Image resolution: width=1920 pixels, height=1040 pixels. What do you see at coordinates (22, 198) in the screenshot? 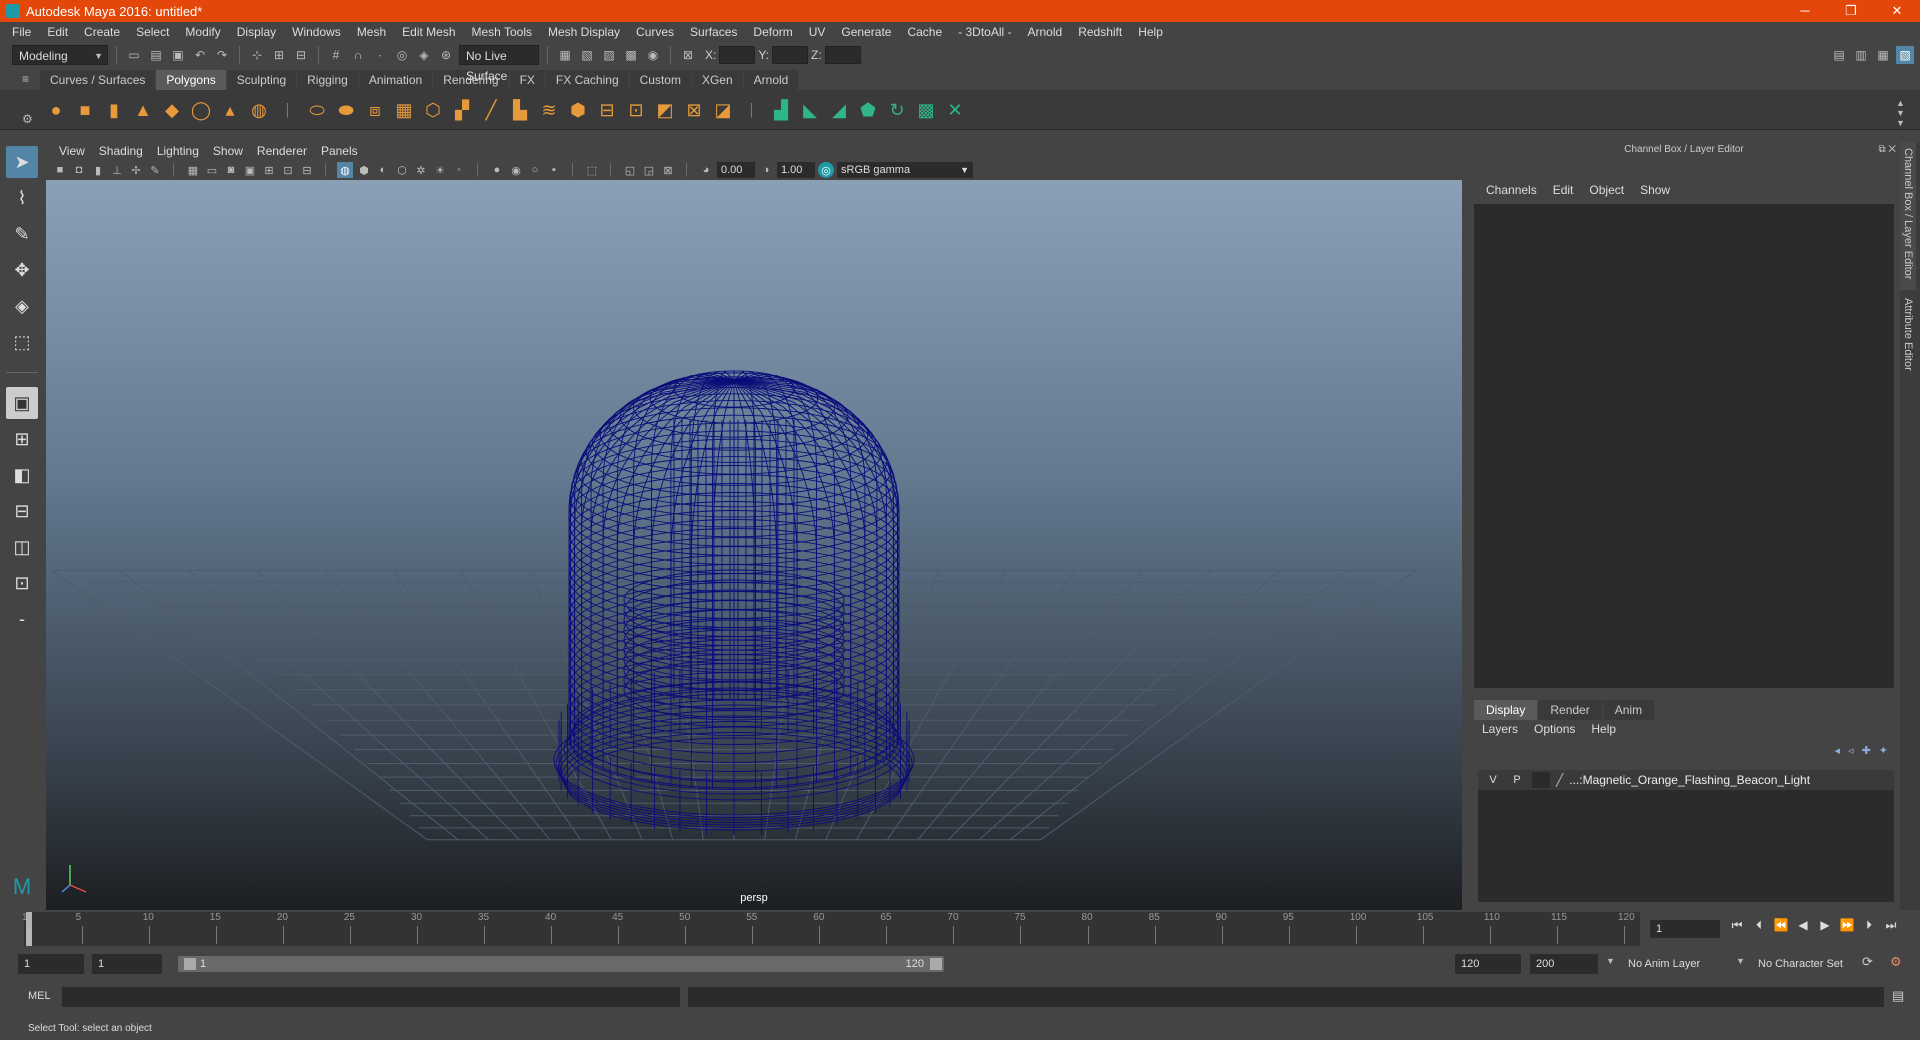
I see `lasso-tool-button: ⌇` at bounding box center [22, 198].